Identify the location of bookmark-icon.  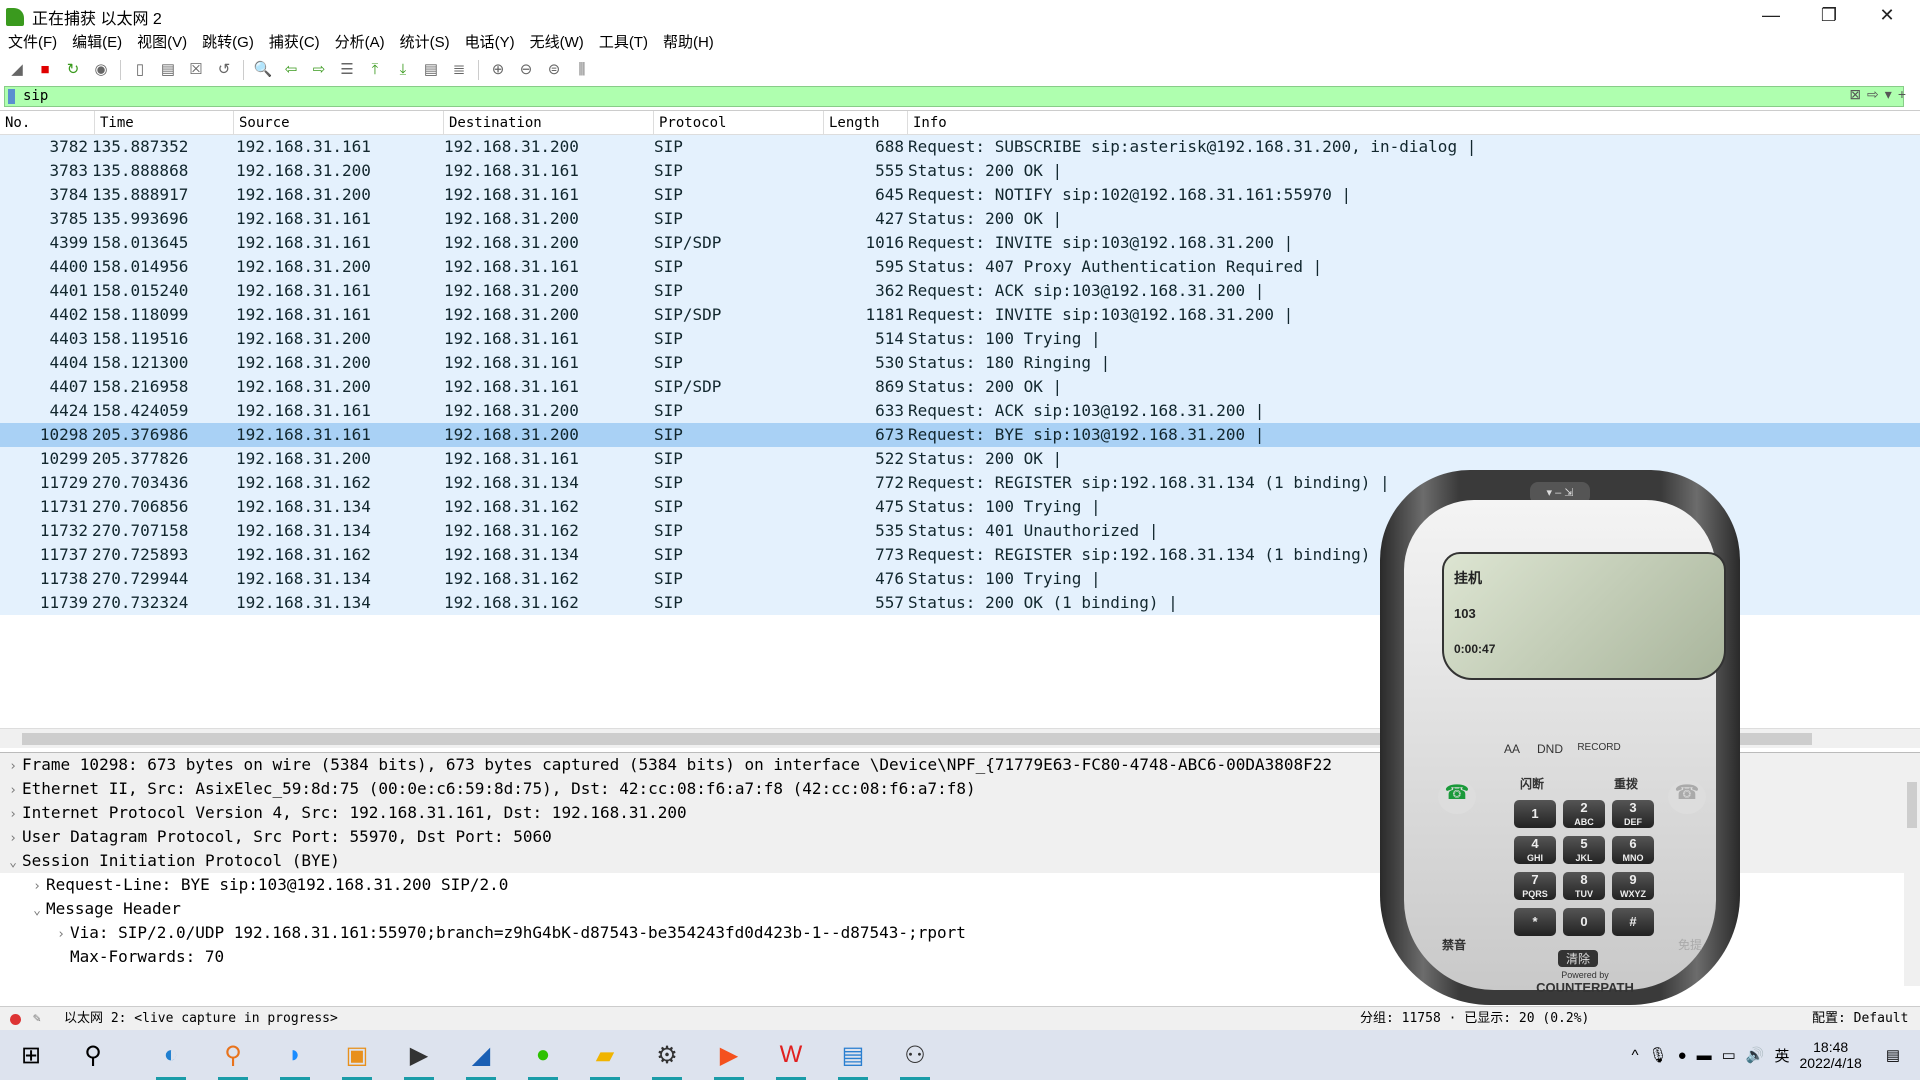
(11, 96).